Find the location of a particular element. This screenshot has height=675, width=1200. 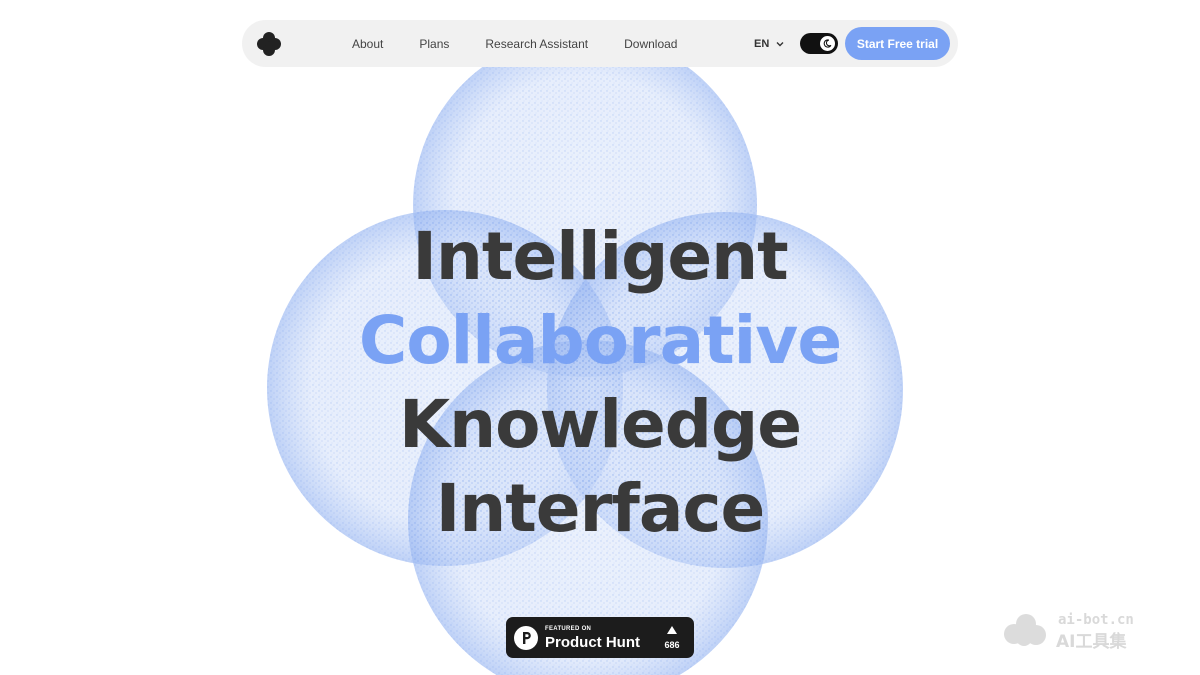

watermark-domain: ai-bot.cn is located at coordinates (1096, 620).